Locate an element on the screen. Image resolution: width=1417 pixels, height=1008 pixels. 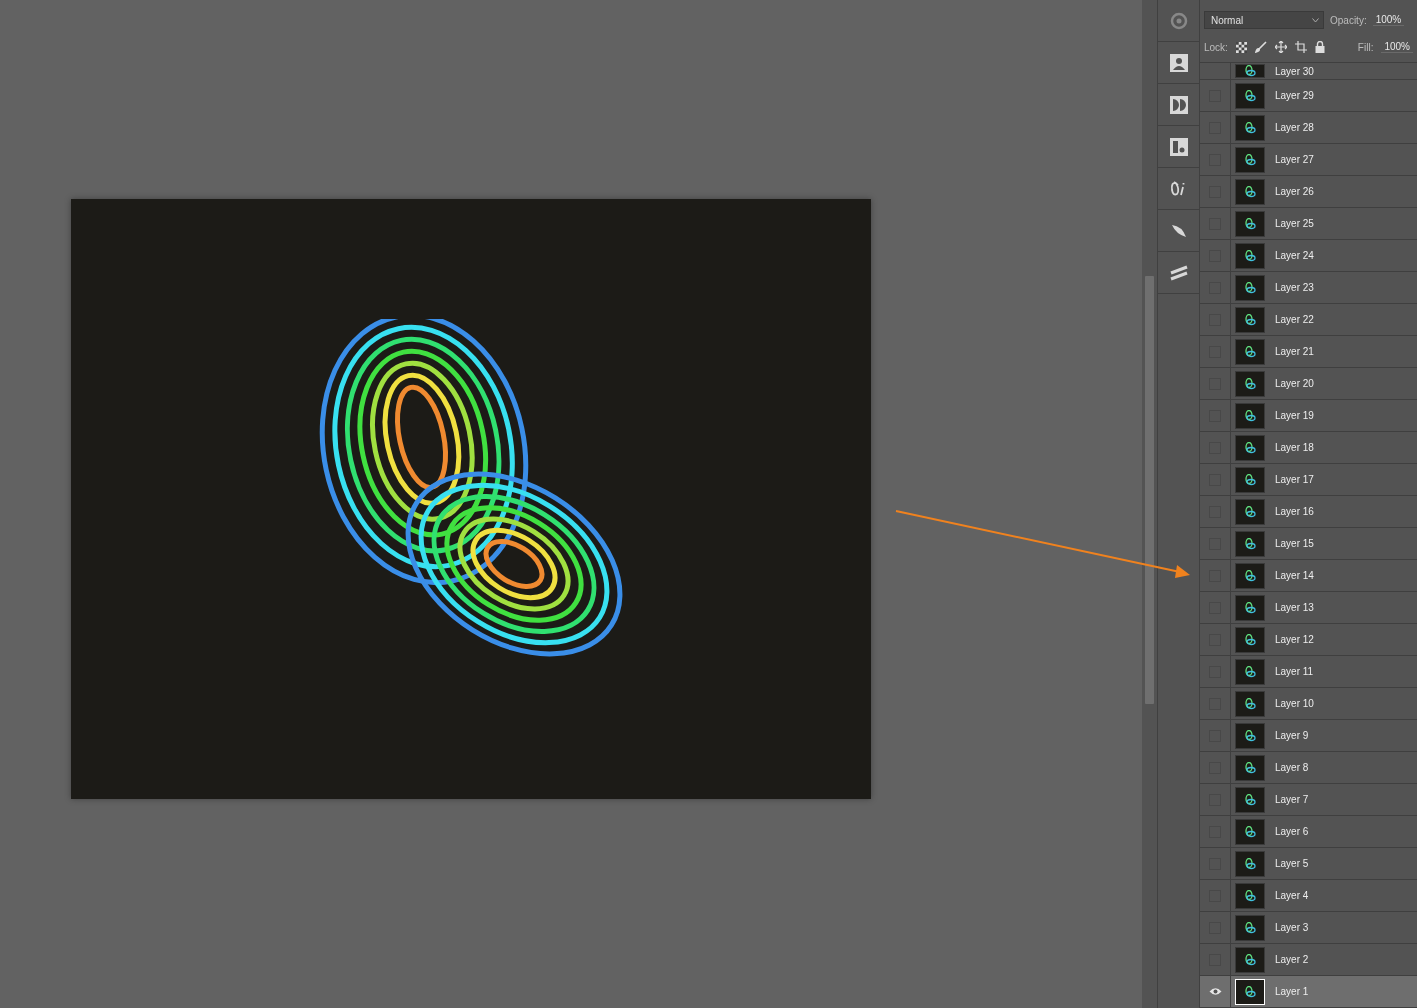
checkerboard-icon is located at coordinates (1241, 47).